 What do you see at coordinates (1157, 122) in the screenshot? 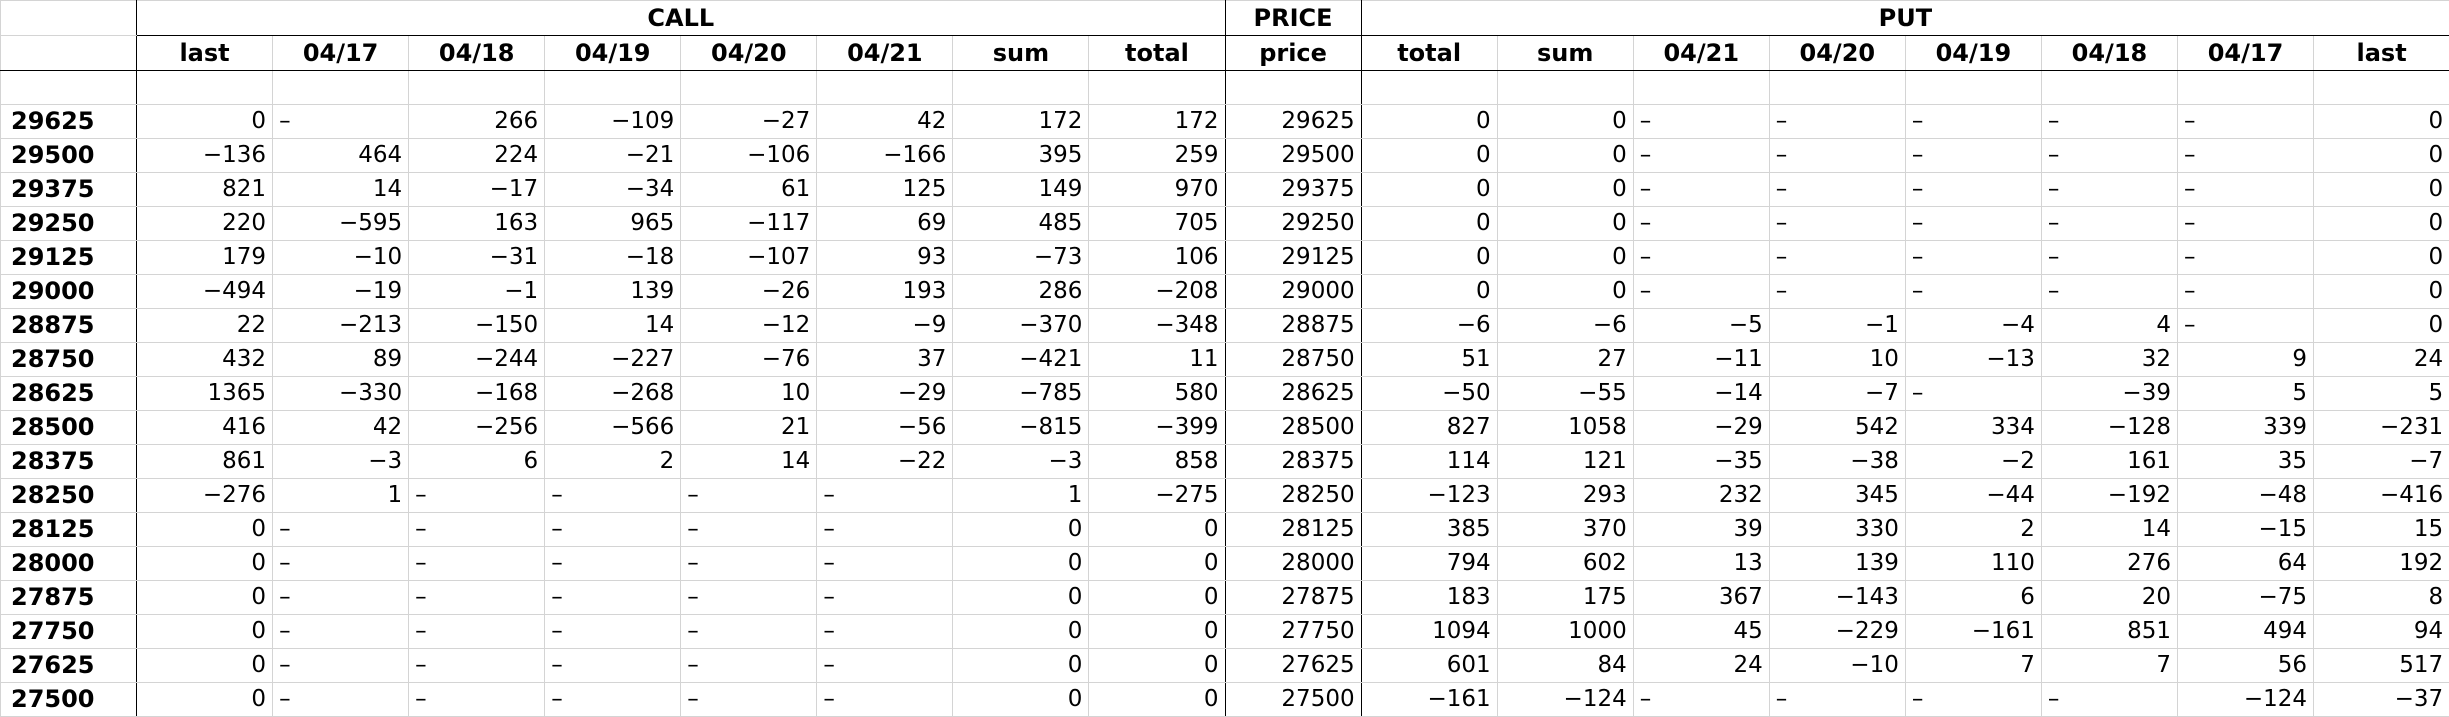
I see `table-cell: 172` at bounding box center [1157, 122].